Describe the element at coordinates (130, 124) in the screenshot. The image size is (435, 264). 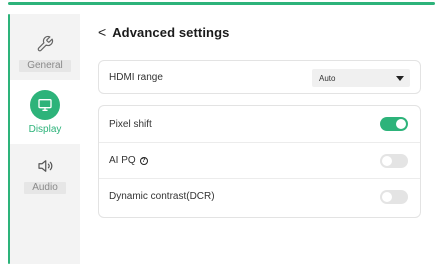
I see `pixel-shift-label: Pixel shift` at that location.